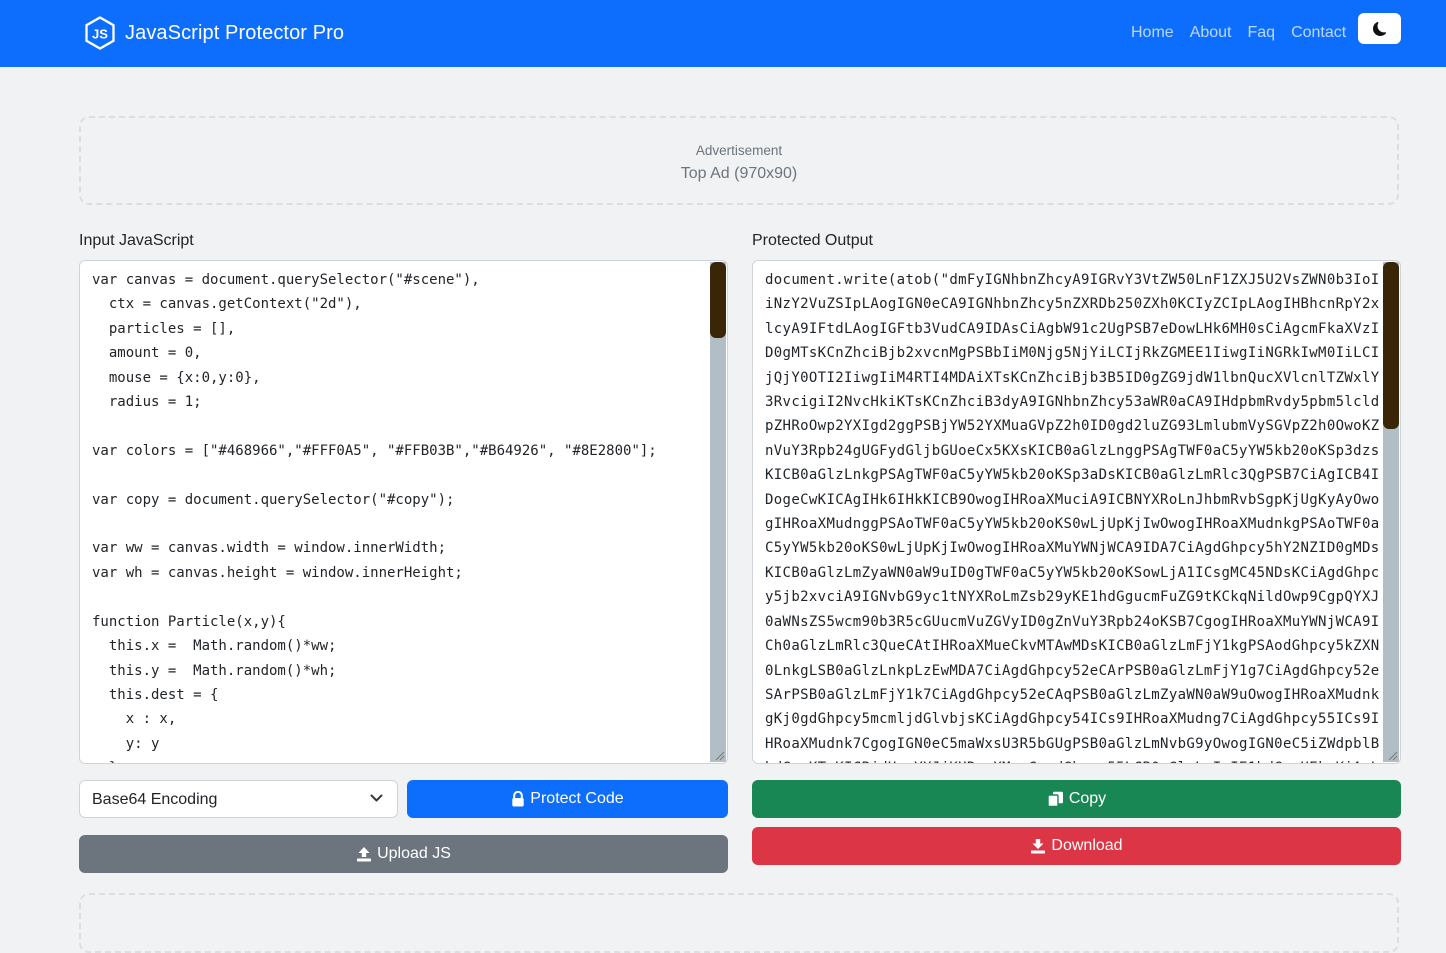 Image resolution: width=1446 pixels, height=953 pixels. What do you see at coordinates (739, 150) in the screenshot?
I see `ad-label: Advertisement` at bounding box center [739, 150].